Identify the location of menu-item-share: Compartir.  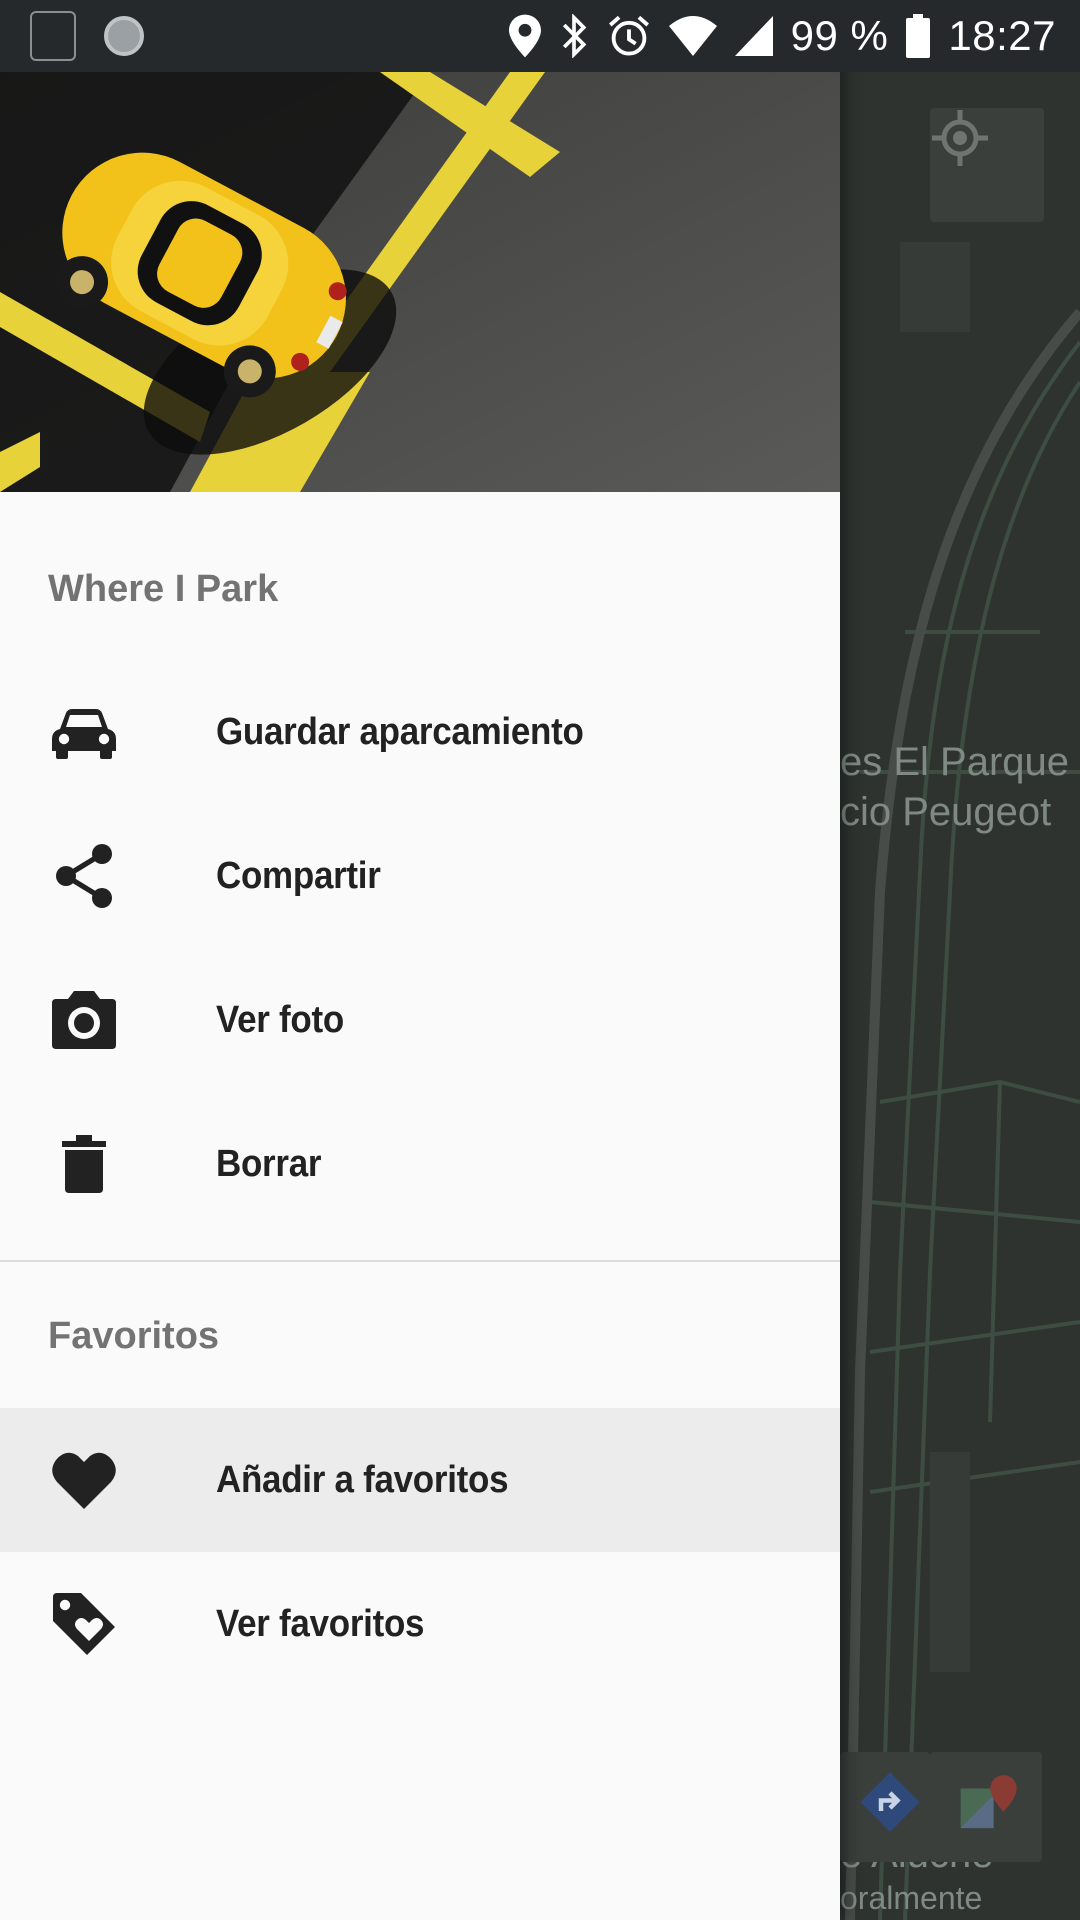
(420, 876).